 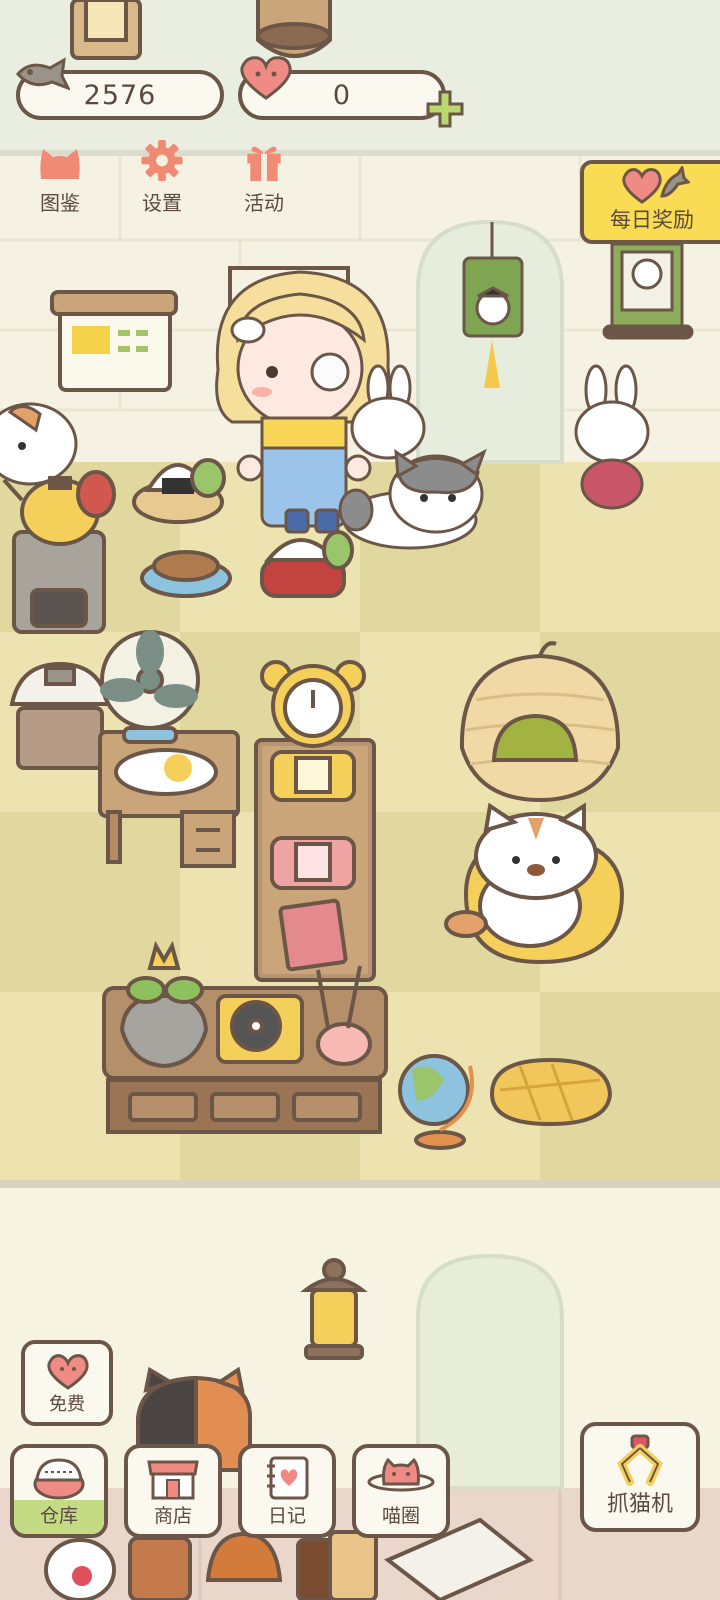 I want to click on shop-button: 商店, so click(x=173, y=1491).